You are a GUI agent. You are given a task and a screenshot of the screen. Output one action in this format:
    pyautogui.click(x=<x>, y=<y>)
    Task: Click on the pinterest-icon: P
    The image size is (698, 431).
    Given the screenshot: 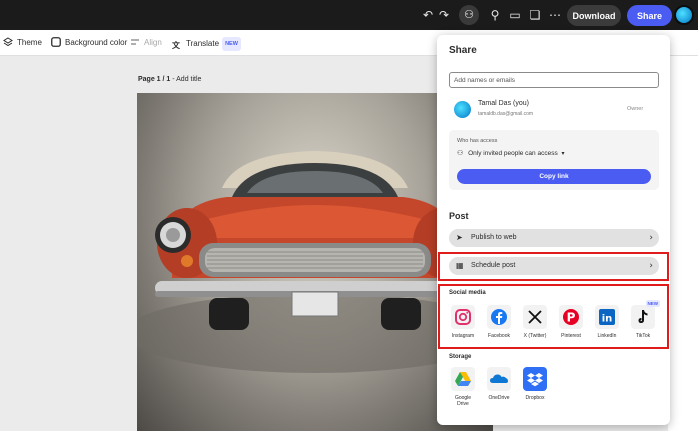 What is the action you would take?
    pyautogui.click(x=571, y=317)
    